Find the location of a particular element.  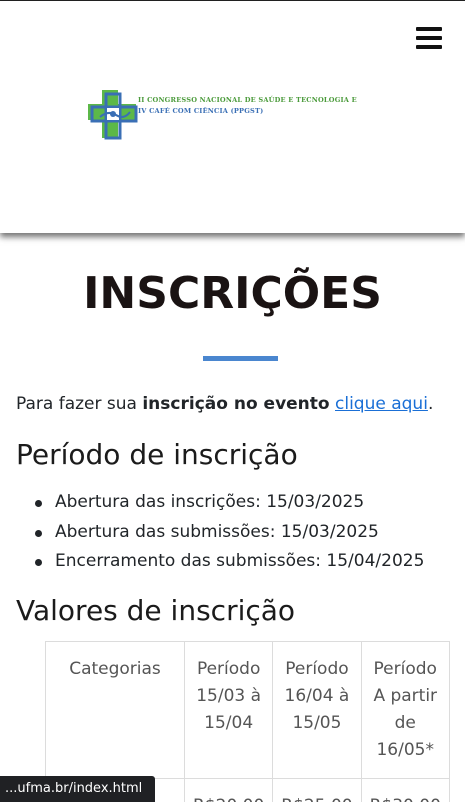

periodo-heading: Período de inscrição is located at coordinates (157, 454).